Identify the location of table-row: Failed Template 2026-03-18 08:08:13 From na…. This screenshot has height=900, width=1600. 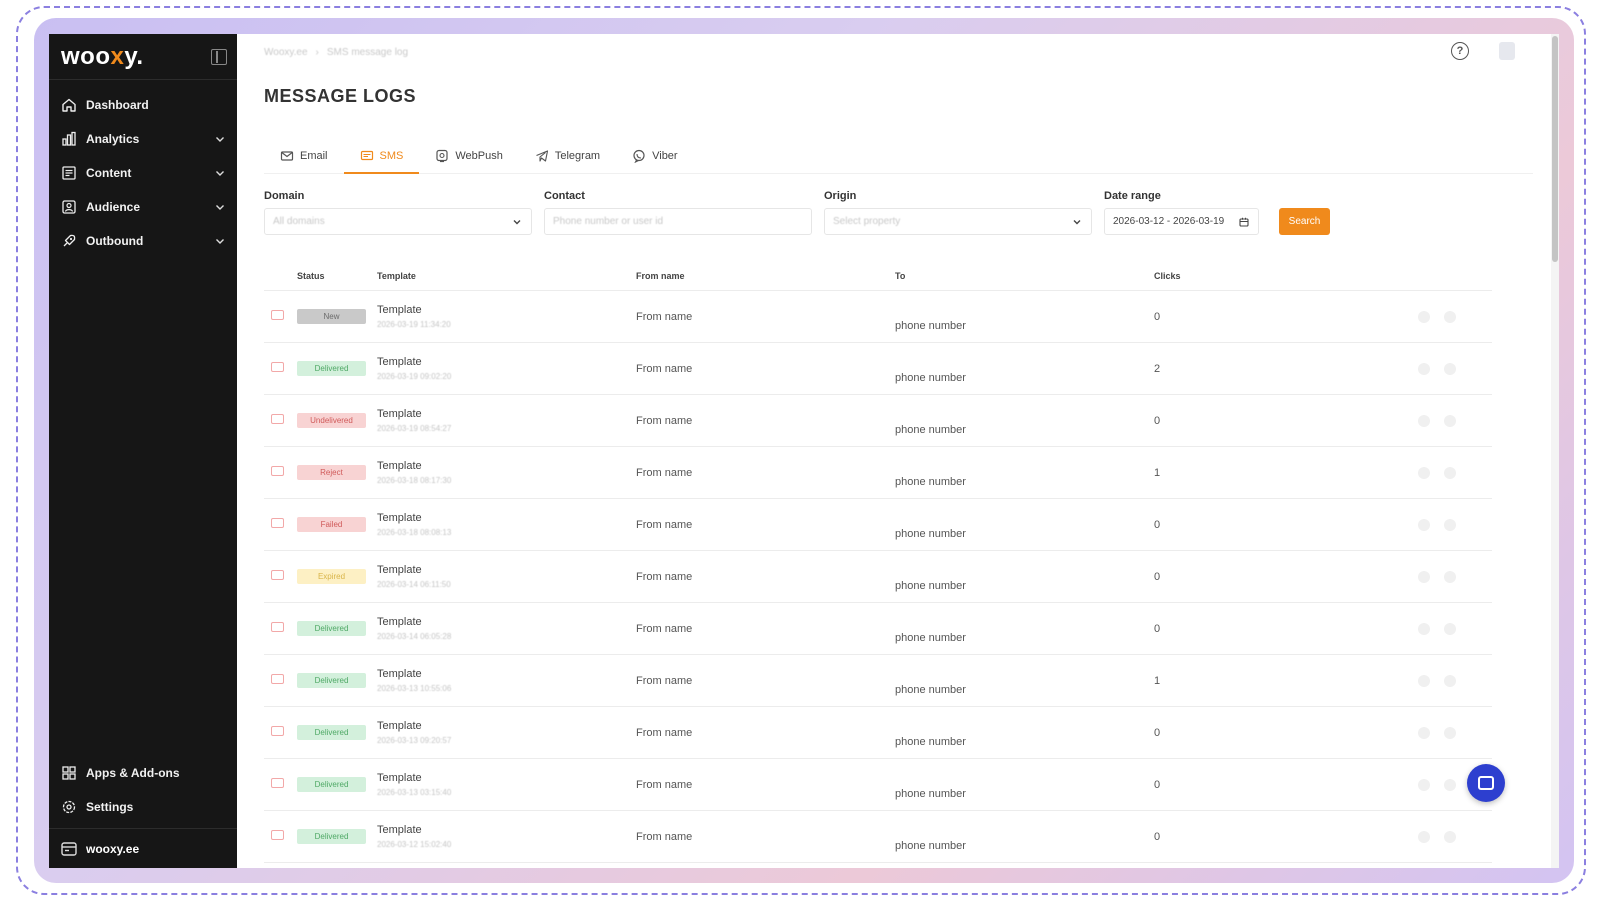
(878, 525).